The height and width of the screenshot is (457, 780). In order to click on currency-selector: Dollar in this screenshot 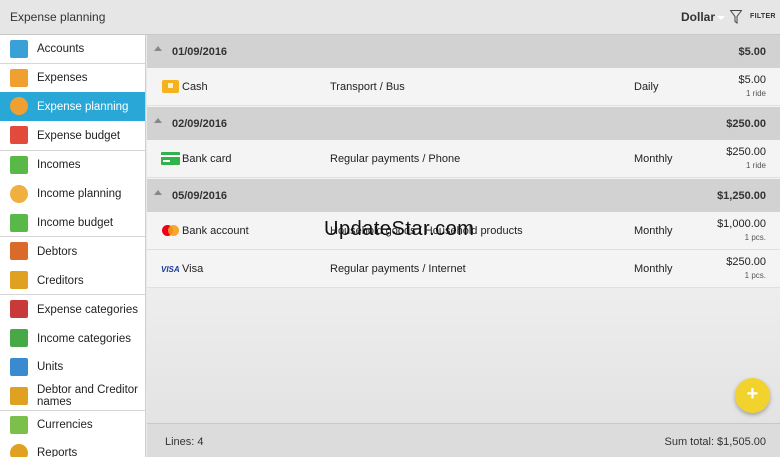, I will do `click(703, 17)`.